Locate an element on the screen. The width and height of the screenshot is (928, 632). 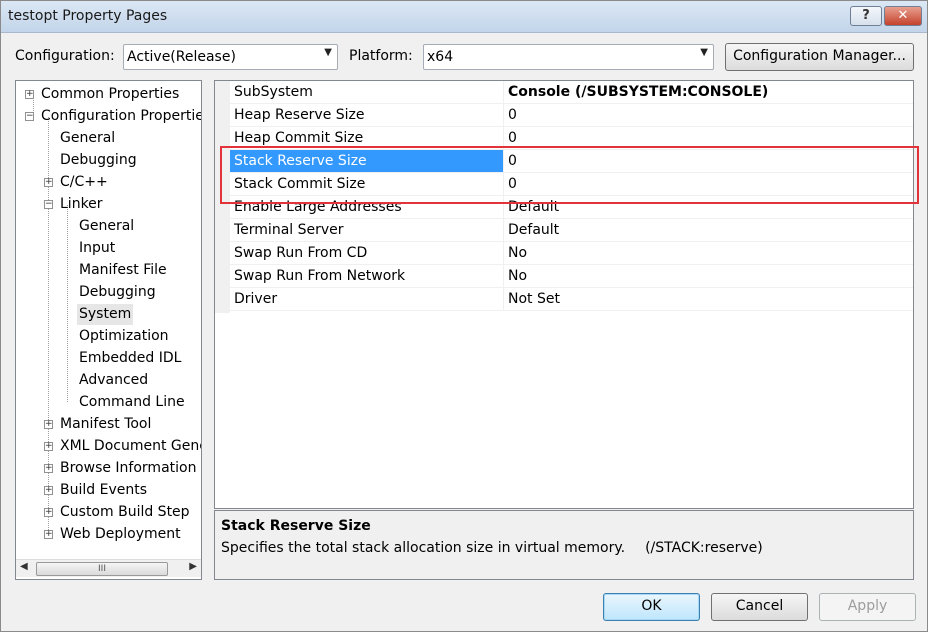
tree-item-label: C/C++ is located at coordinates (84, 182).